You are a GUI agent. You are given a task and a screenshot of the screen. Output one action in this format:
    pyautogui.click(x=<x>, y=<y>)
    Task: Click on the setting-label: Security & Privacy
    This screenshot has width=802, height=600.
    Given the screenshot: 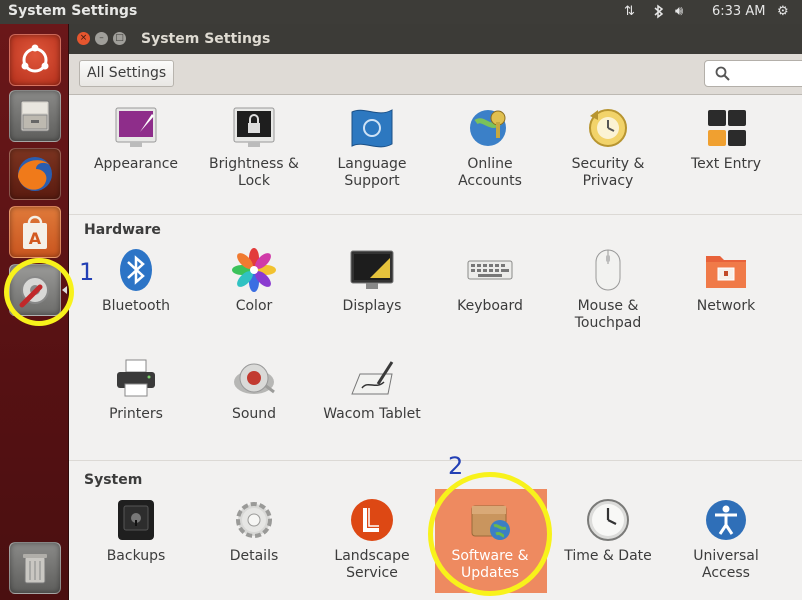 What is the action you would take?
    pyautogui.click(x=608, y=172)
    